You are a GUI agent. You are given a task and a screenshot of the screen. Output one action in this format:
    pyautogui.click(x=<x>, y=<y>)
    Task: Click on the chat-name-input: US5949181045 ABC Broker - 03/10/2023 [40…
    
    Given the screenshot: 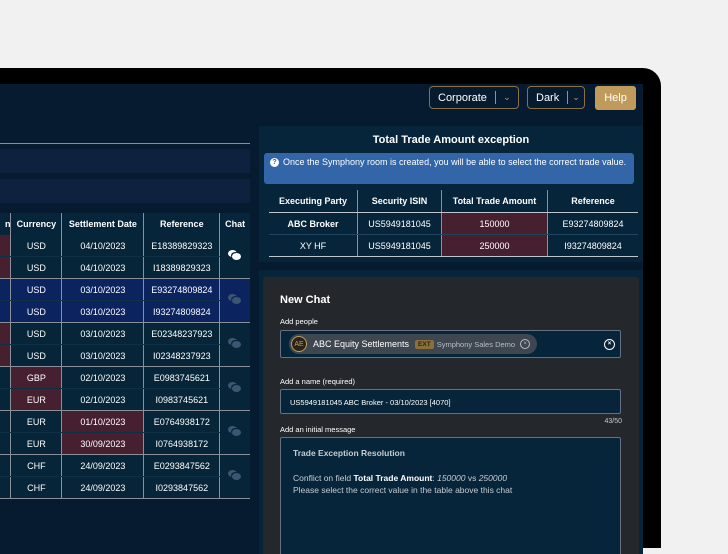 What is the action you would take?
    pyautogui.click(x=450, y=401)
    